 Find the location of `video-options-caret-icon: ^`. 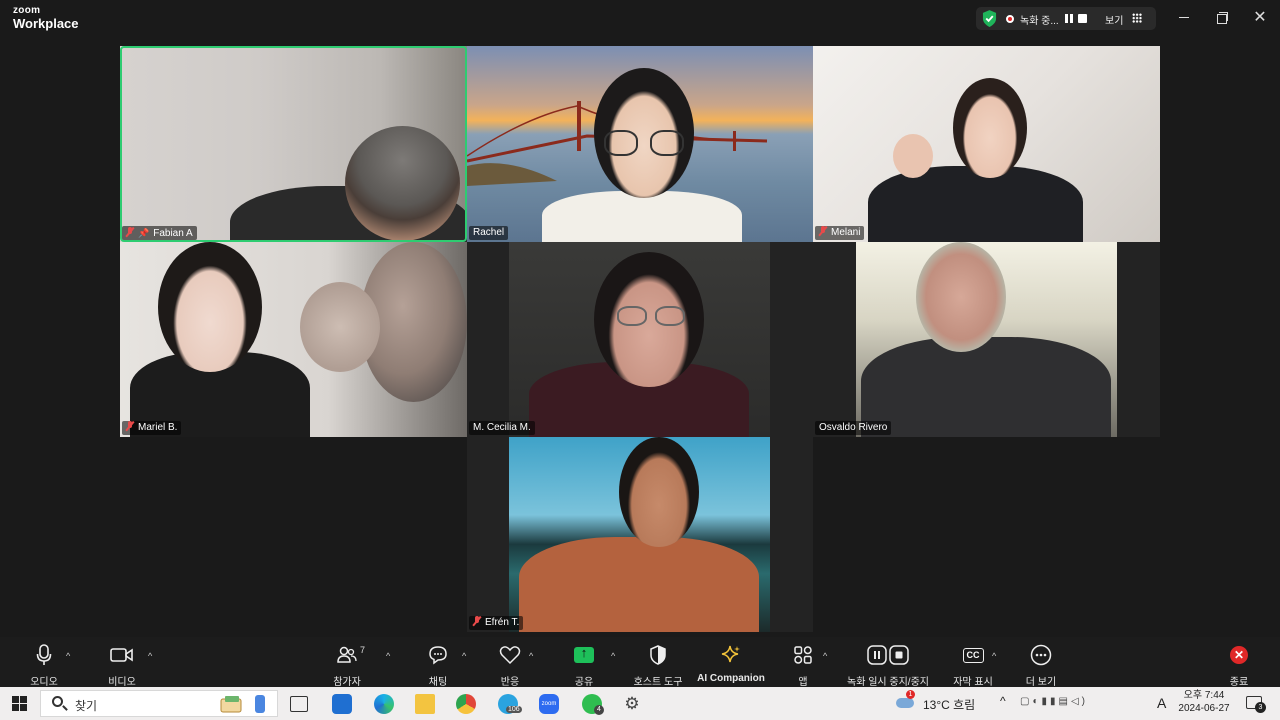

video-options-caret-icon: ^ is located at coordinates (150, 656).